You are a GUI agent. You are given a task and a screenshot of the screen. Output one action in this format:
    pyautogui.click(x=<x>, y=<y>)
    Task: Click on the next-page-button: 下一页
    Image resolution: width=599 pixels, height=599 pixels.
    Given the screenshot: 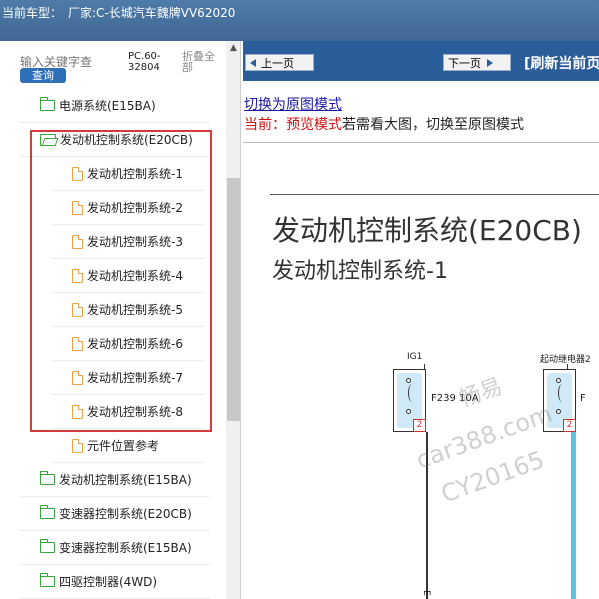 What is the action you would take?
    pyautogui.click(x=477, y=62)
    